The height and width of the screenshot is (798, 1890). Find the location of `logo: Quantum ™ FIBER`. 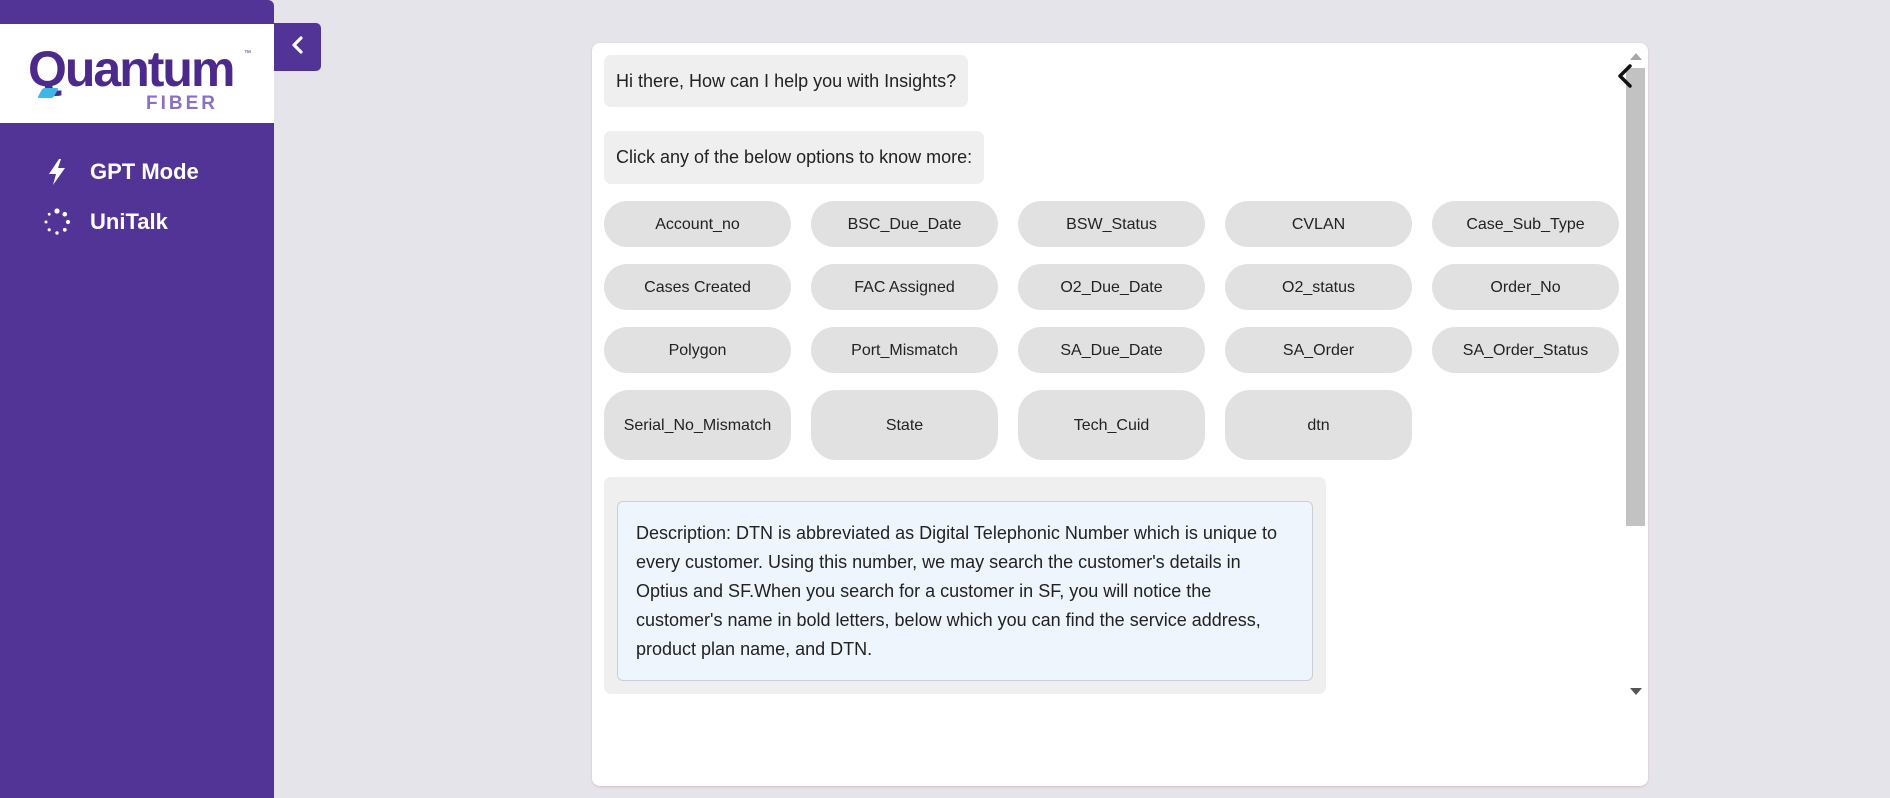

logo: Quantum ™ FIBER is located at coordinates (137, 73).